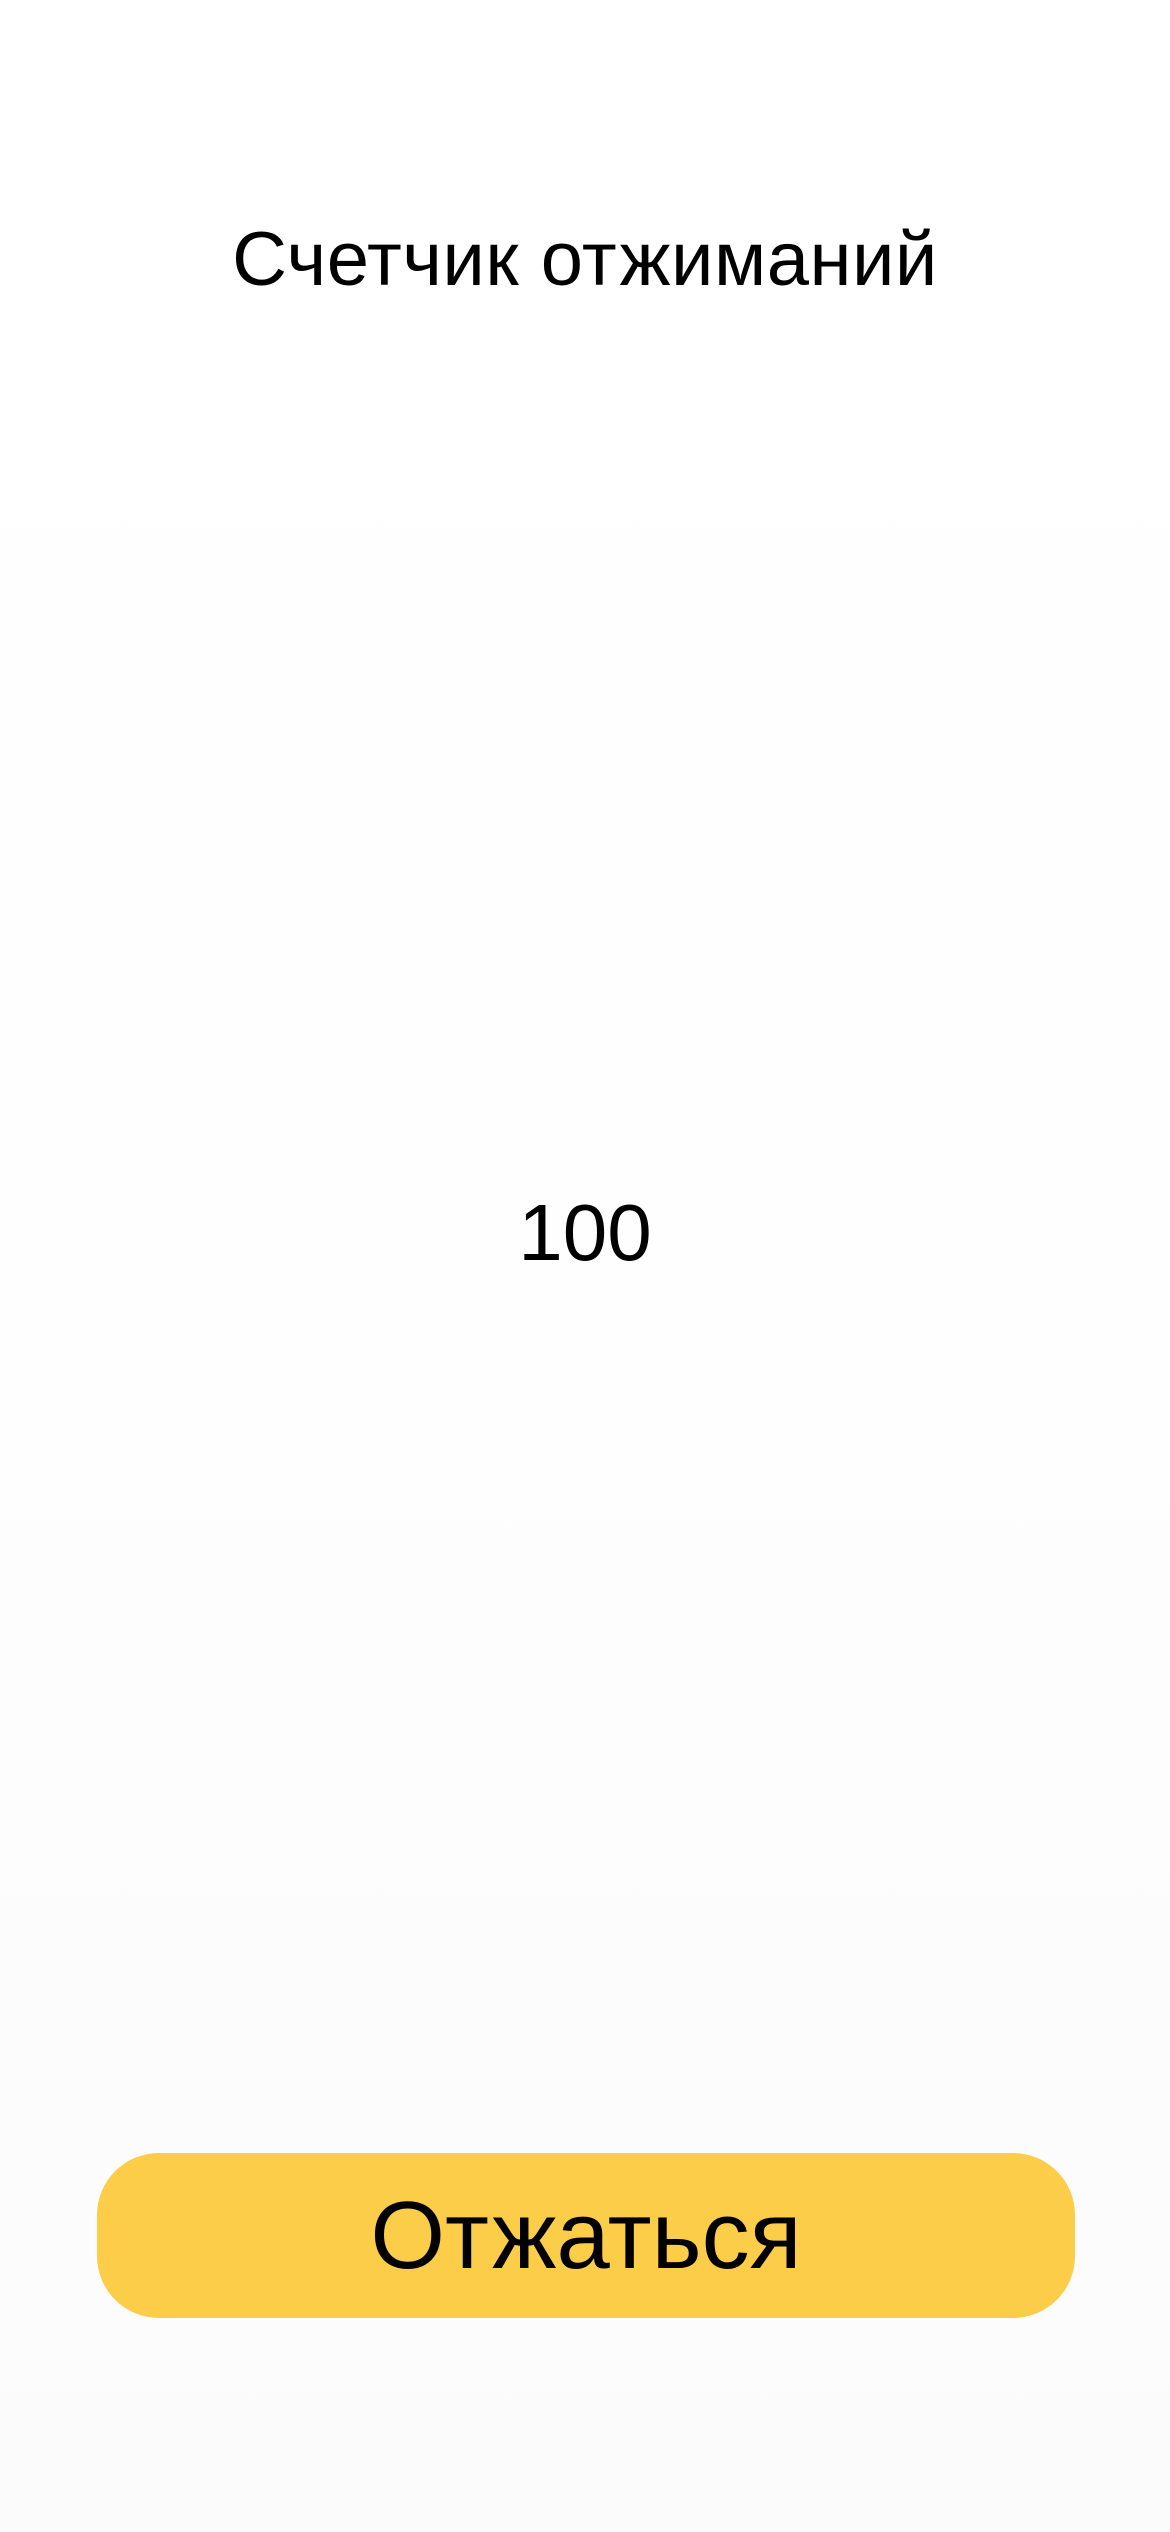  Describe the element at coordinates (585, 1232) in the screenshot. I see `pushup-count: 100` at that location.